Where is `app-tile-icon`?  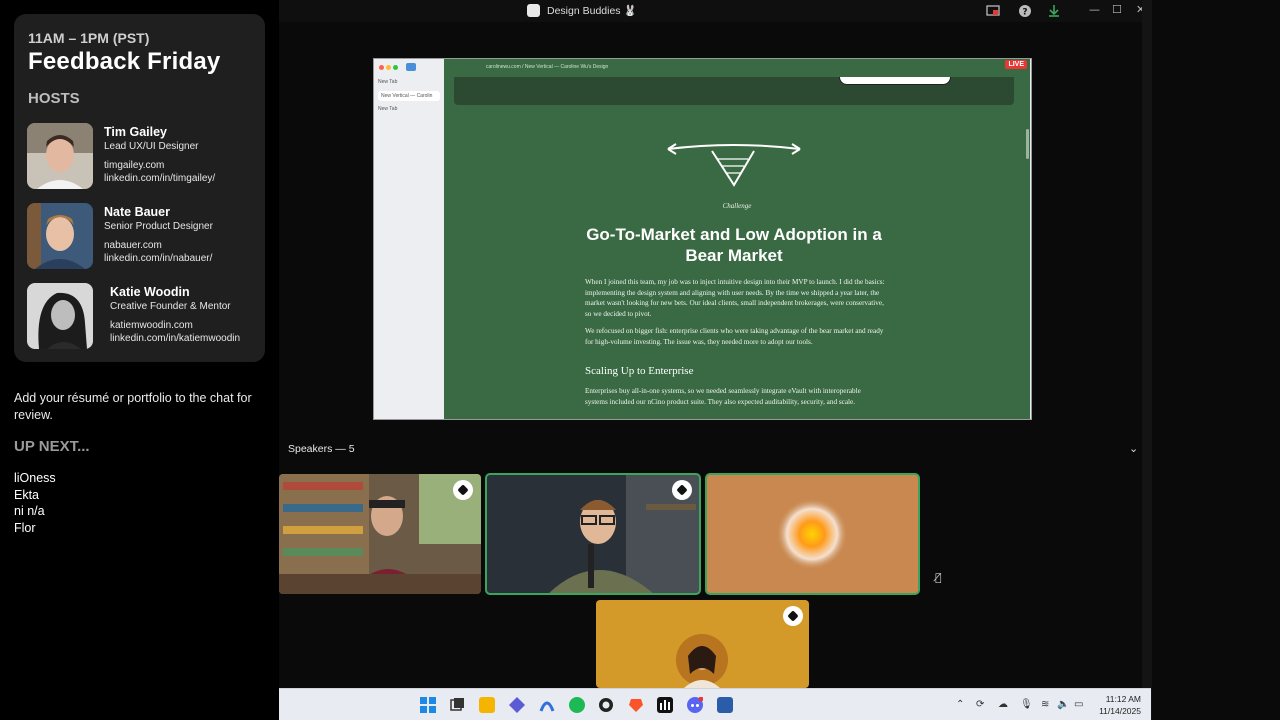 app-tile-icon is located at coordinates (725, 705).